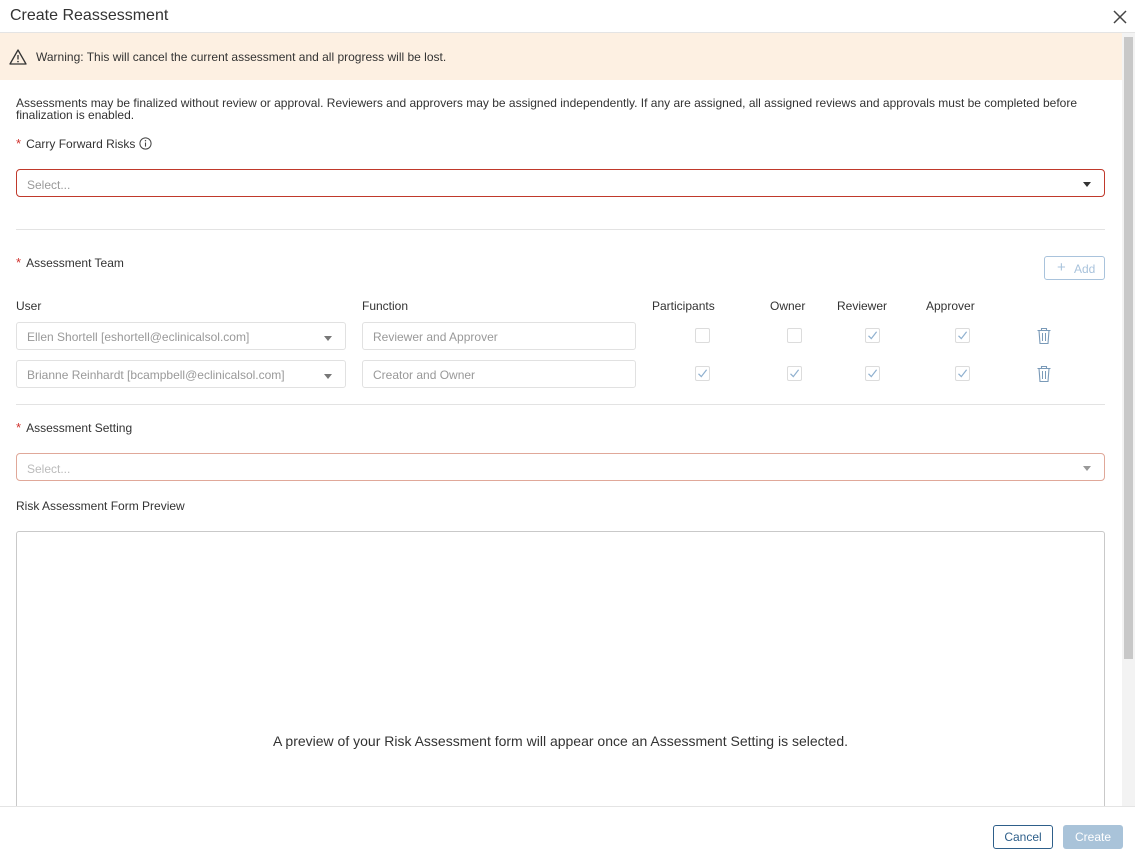 The height and width of the screenshot is (861, 1135). What do you see at coordinates (1085, 269) in the screenshot?
I see `add-member-label: Add` at bounding box center [1085, 269].